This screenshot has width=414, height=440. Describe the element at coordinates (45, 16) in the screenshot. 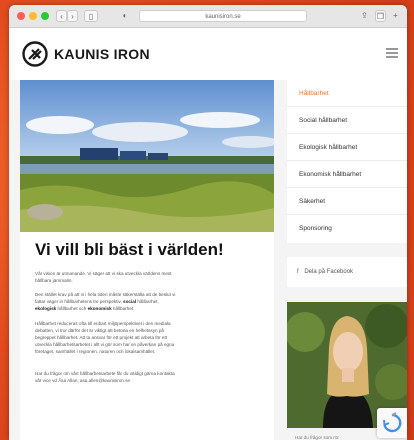

I see `maximize-window-icon` at that location.